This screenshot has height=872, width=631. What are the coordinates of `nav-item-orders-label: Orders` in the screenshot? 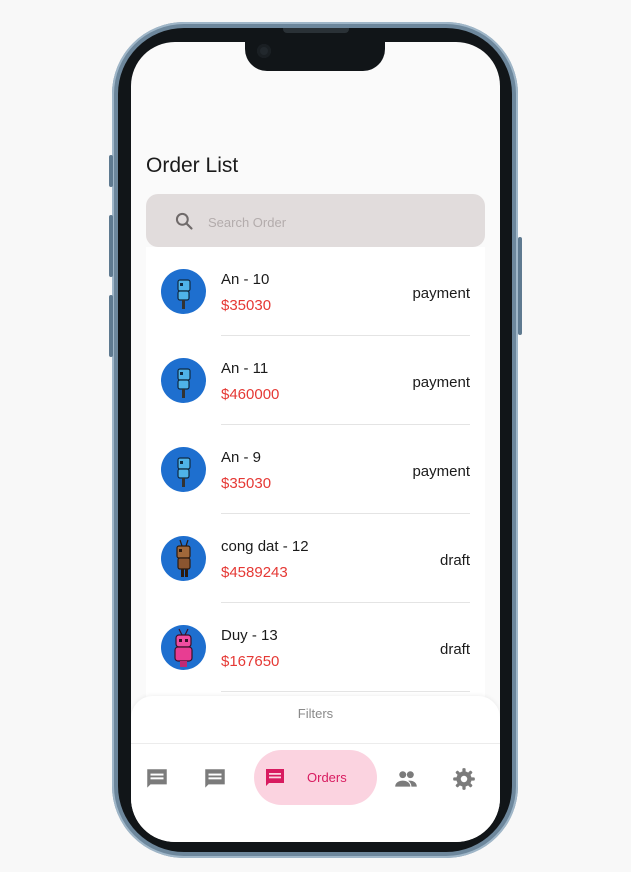 It's located at (327, 777).